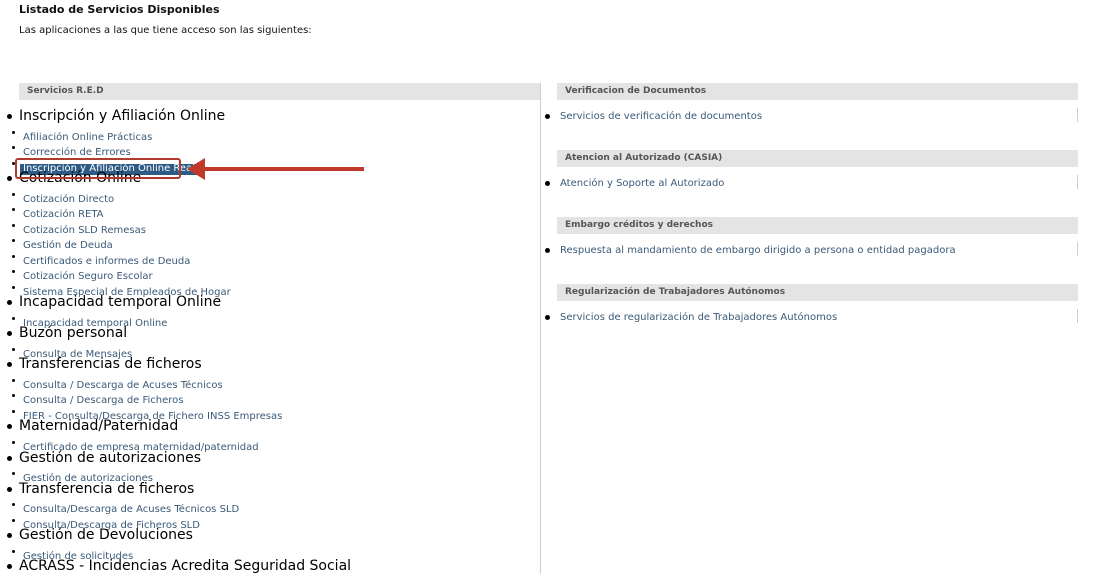 This screenshot has height=574, width=1100. Describe the element at coordinates (282, 169) in the screenshot. I see `annotation-arrow-shaft` at that location.